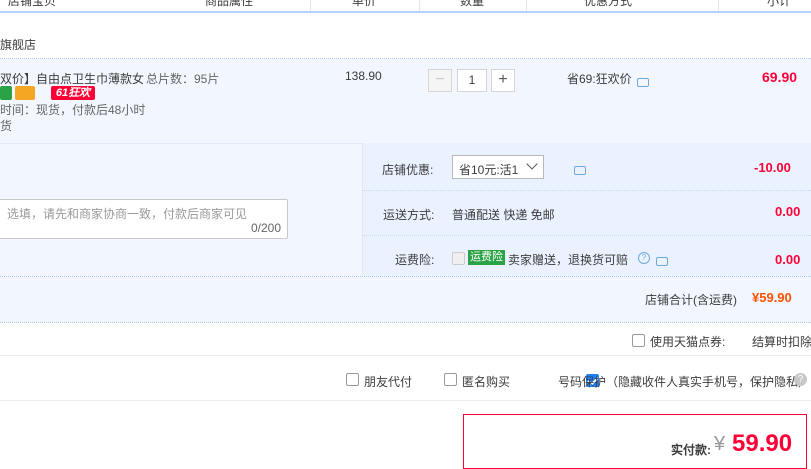  I want to click on shipping-value: 普通配送 快递 免邮, so click(503, 215).